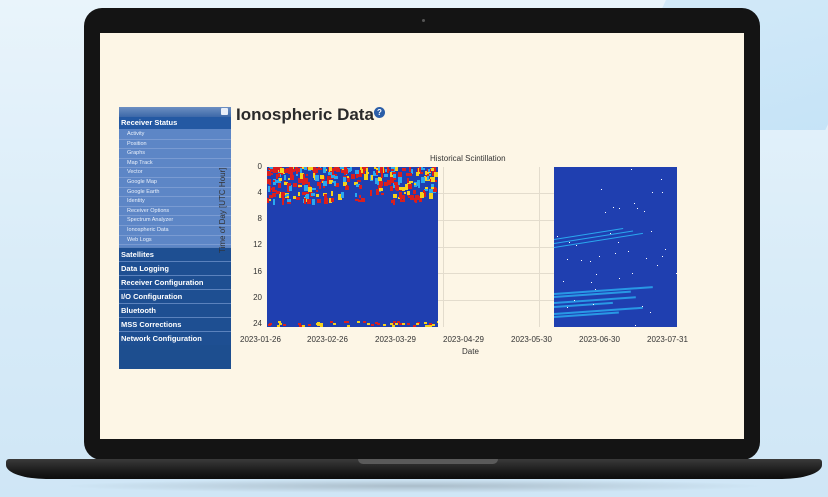 The height and width of the screenshot is (497, 828). I want to click on sidebar-item-network-configuration: Network Configuration, so click(175, 338).